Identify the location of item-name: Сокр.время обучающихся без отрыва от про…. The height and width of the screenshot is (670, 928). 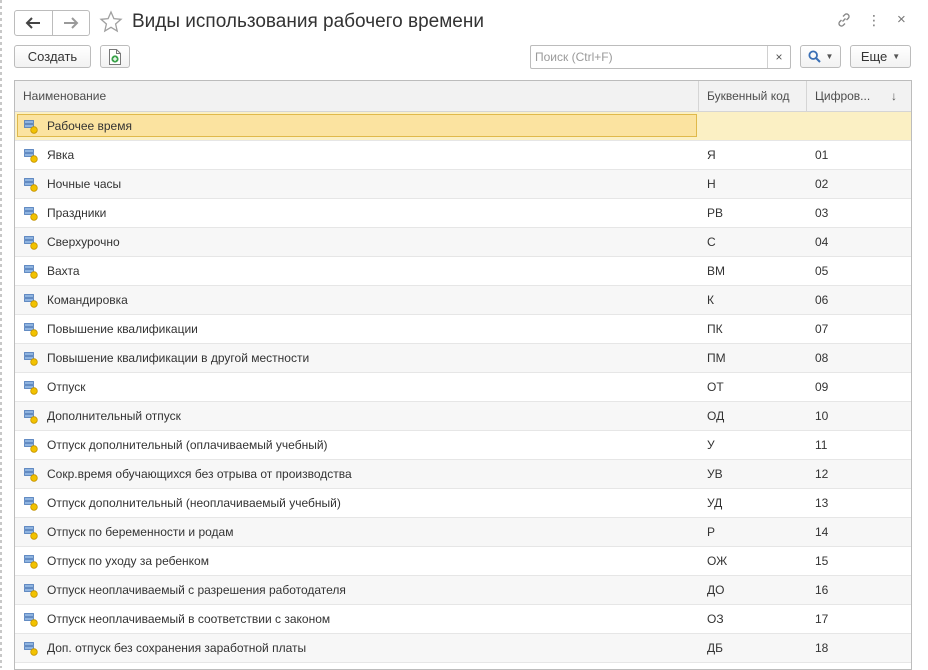
(199, 474).